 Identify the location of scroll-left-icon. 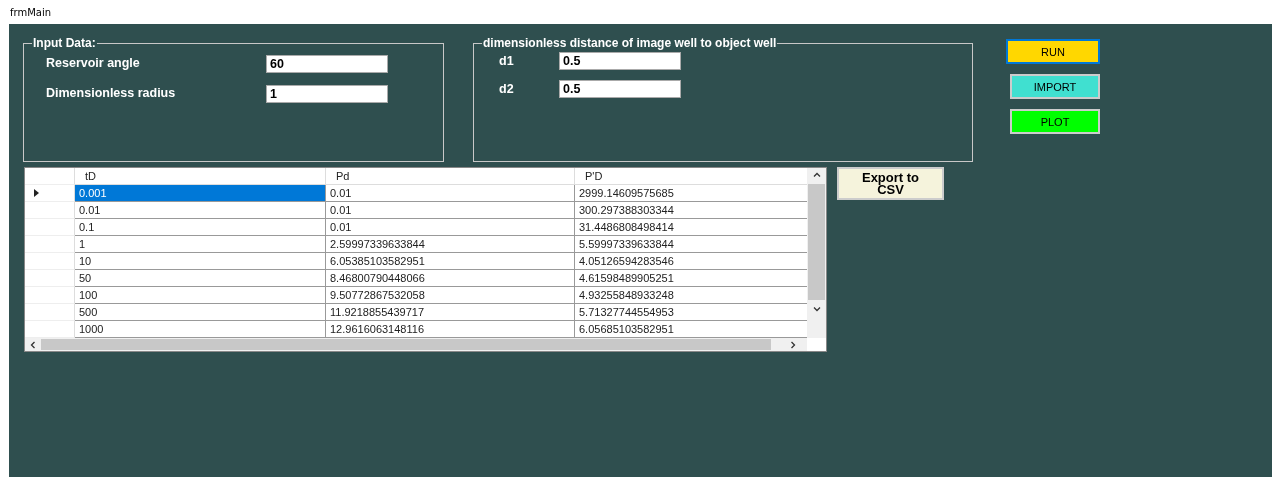
(33, 344).